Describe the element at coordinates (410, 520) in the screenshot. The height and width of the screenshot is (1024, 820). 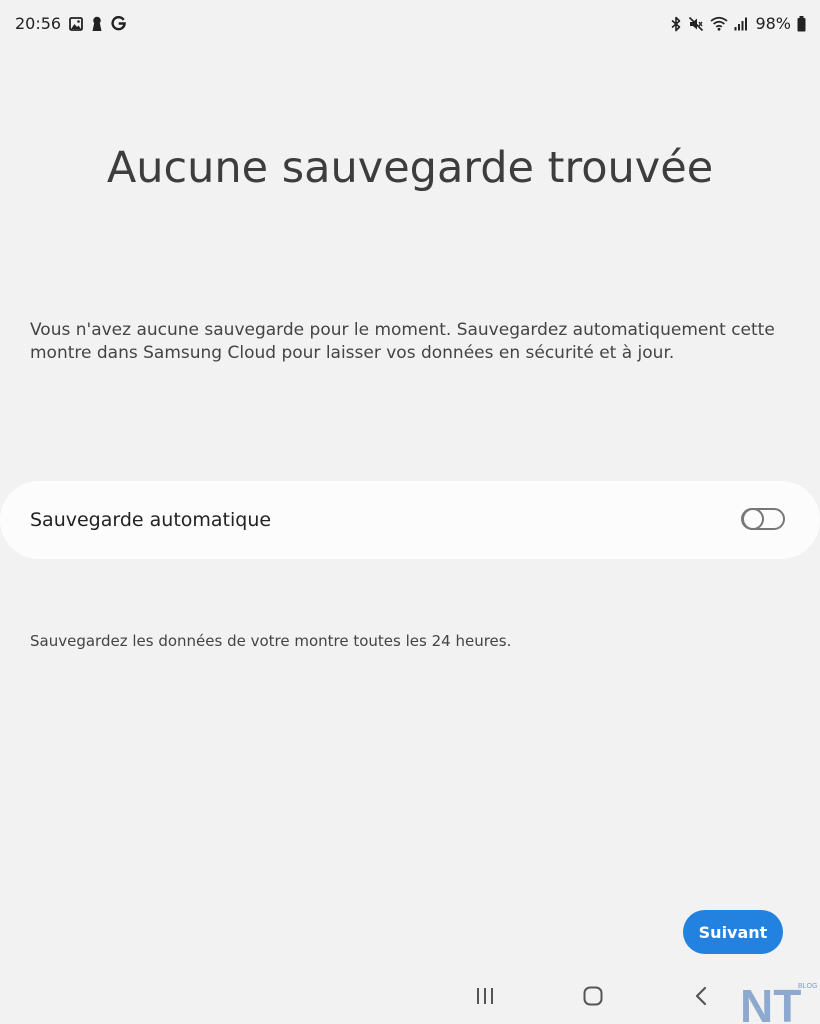
I see `auto-backup-setting: Sauvegarde automatique` at that location.